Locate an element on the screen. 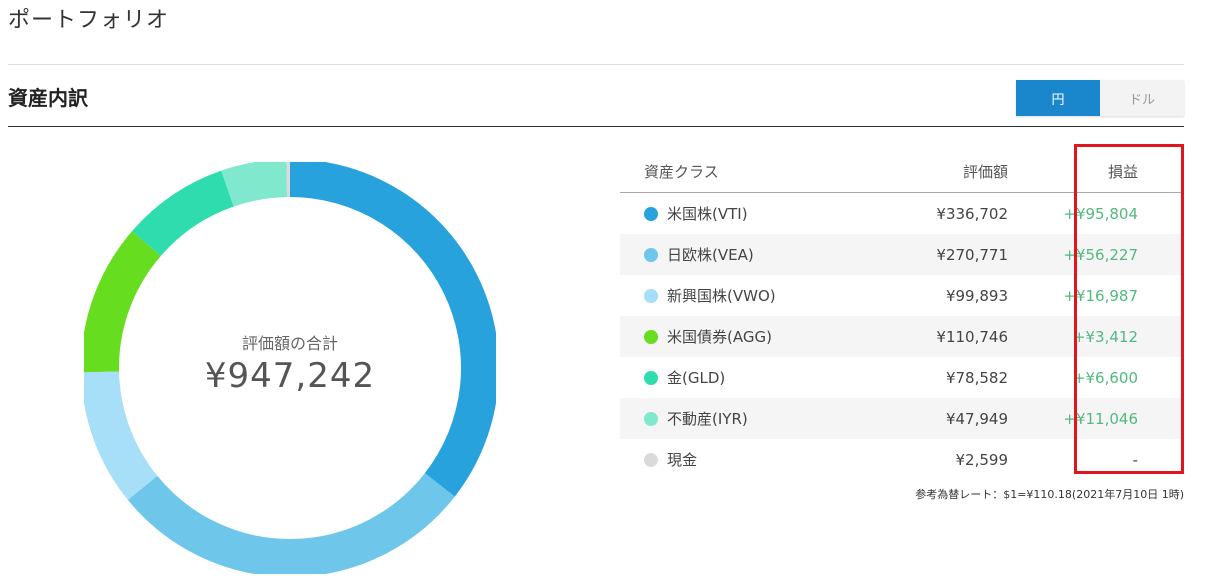  asset-class-name: 新興国株(VWO) is located at coordinates (721, 296).